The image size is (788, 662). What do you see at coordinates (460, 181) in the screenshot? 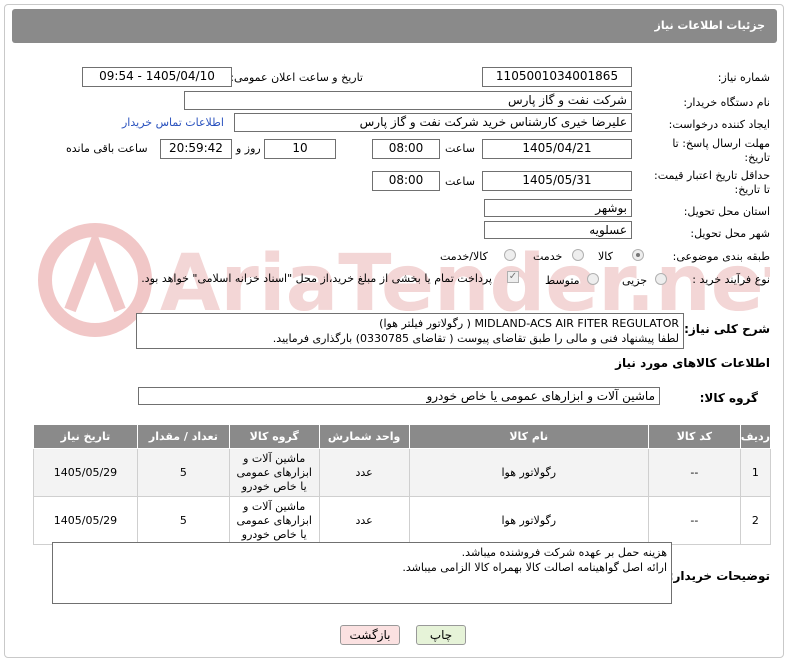
I see `validity-time-label: ساعت` at bounding box center [460, 181].